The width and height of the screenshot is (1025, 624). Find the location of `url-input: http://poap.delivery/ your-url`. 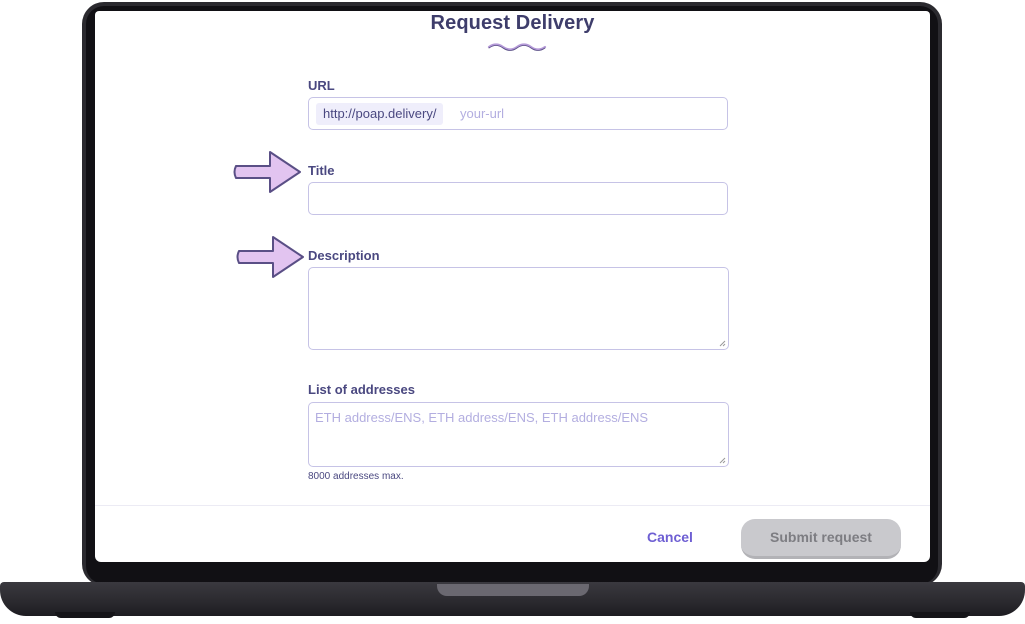

url-input: http://poap.delivery/ your-url is located at coordinates (518, 113).